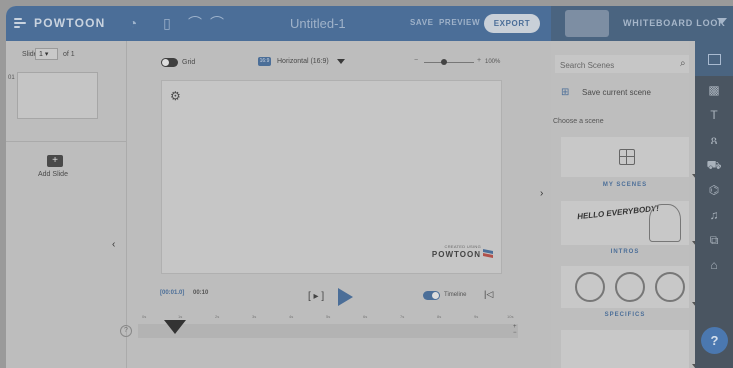 The width and height of the screenshot is (733, 368). Describe the element at coordinates (714, 240) in the screenshot. I see `media-icon: ⧉` at that location.